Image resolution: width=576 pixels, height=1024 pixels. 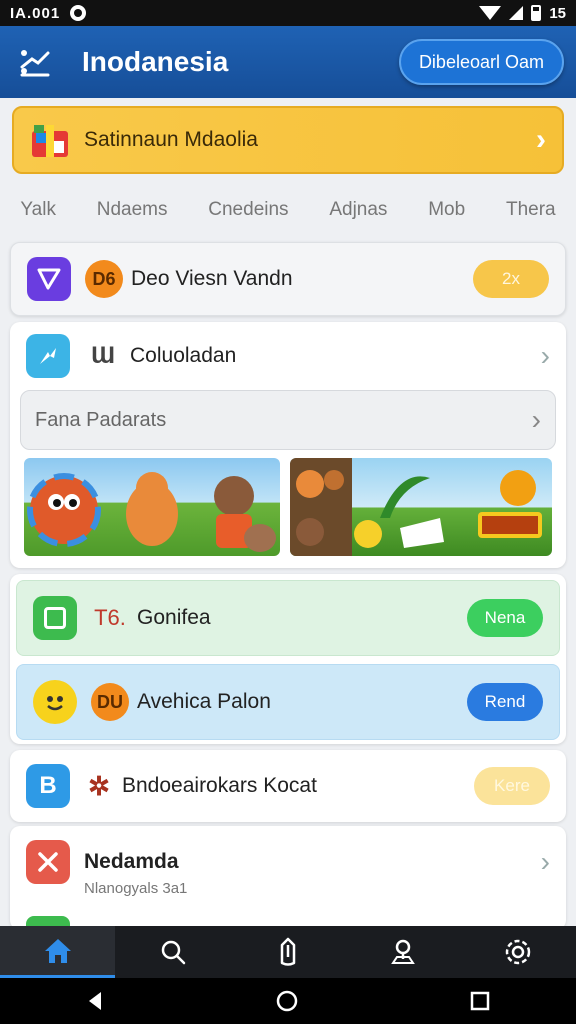 What do you see at coordinates (288, 62) in the screenshot?
I see `app-bar: Inodanesia Dibeleoarl Oam` at bounding box center [288, 62].